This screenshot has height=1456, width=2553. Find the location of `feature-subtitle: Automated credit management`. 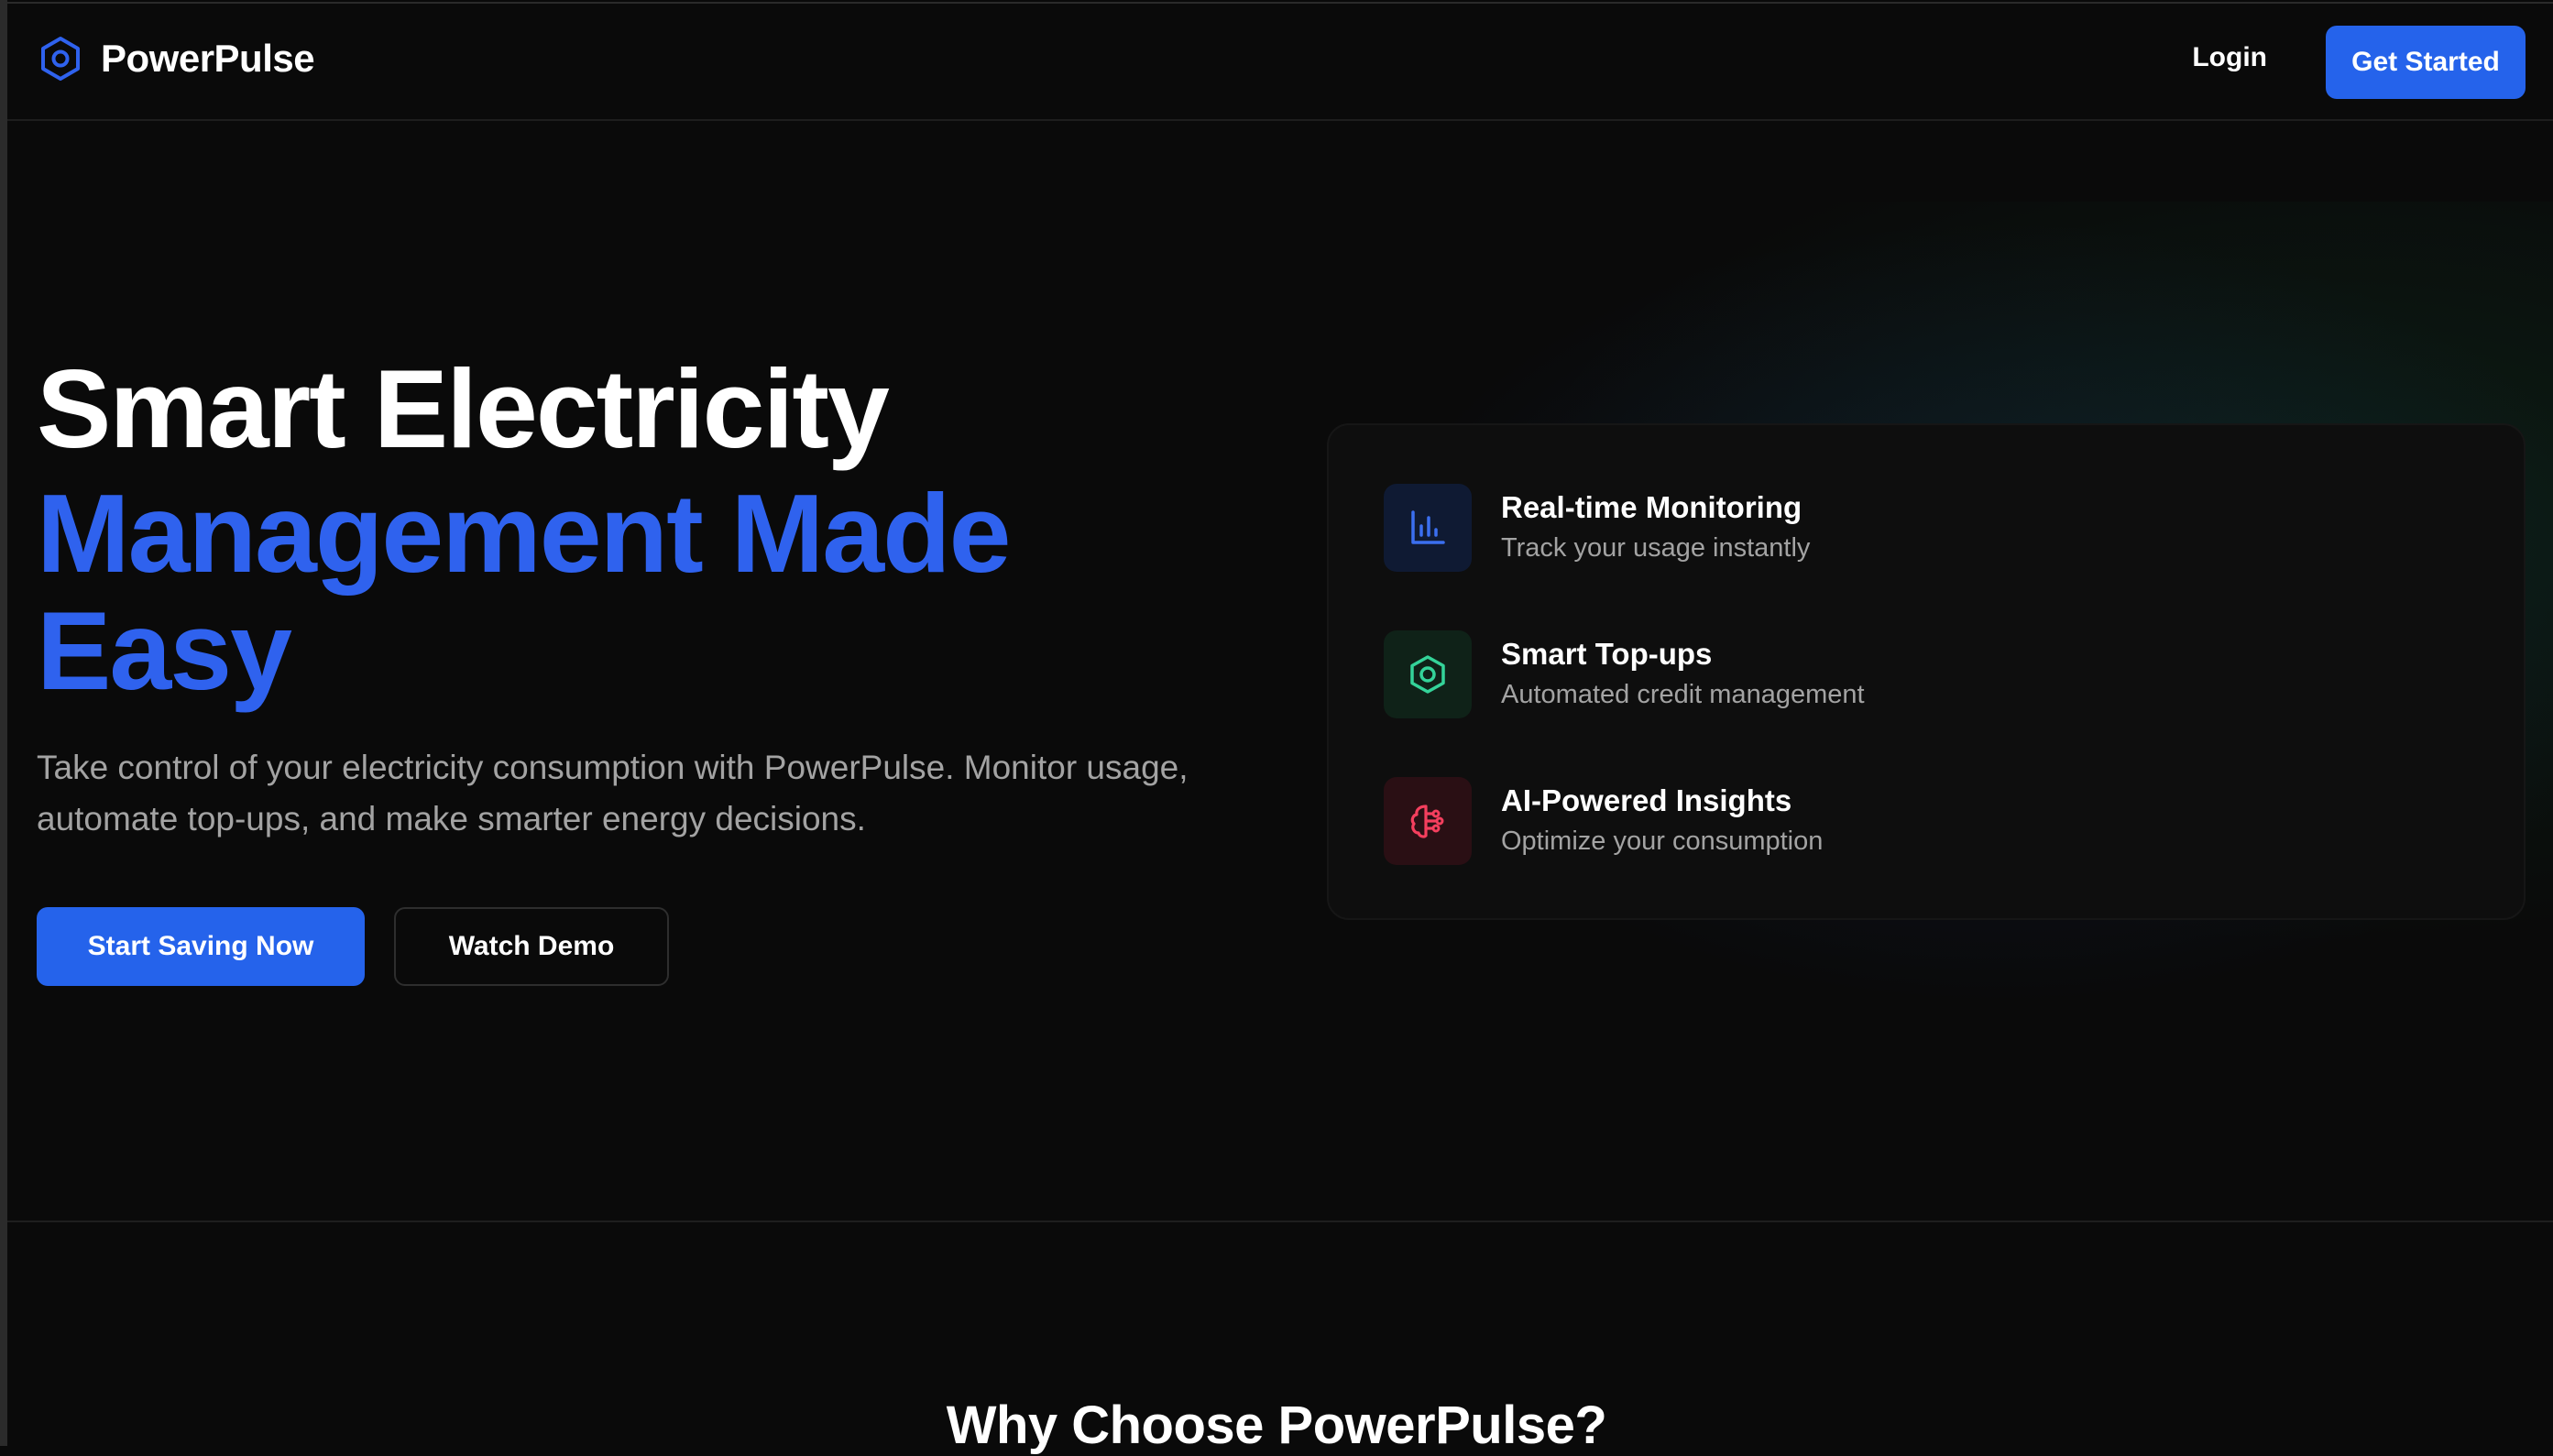

feature-subtitle: Automated credit management is located at coordinates (1683, 694).